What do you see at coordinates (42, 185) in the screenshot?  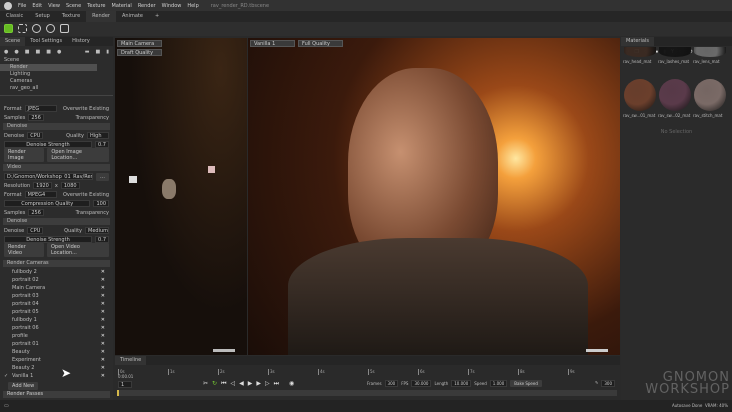 I see `width-input: 1920` at bounding box center [42, 185].